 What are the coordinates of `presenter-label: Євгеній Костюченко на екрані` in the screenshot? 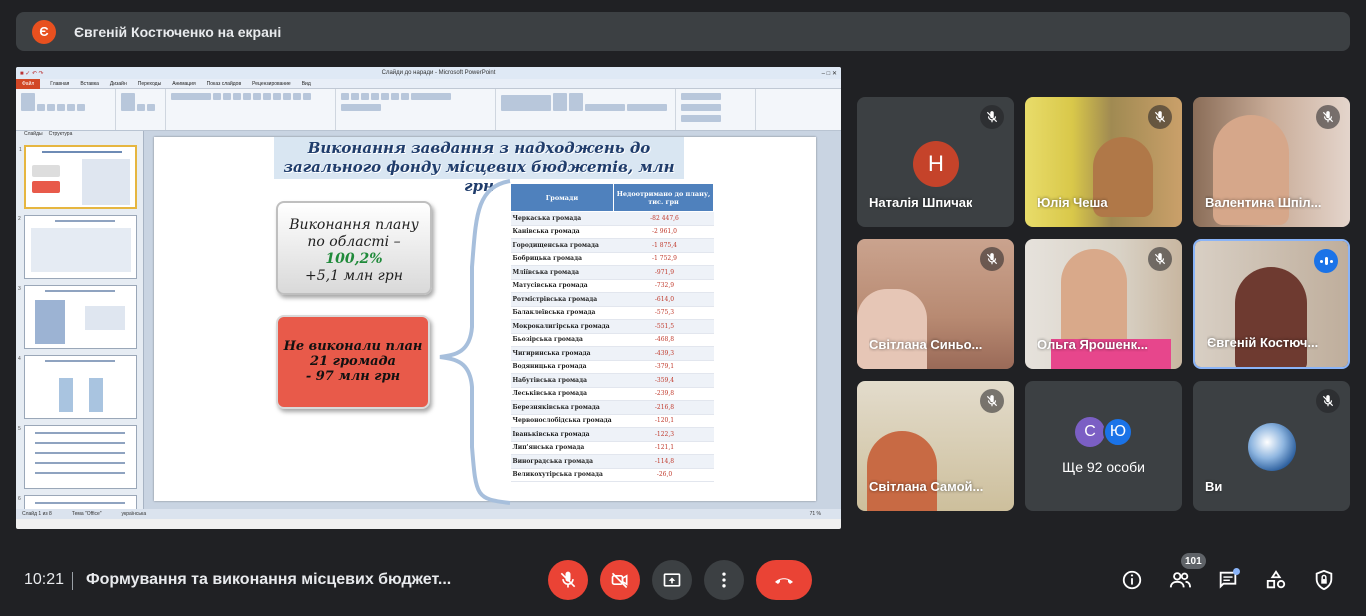 It's located at (178, 31).